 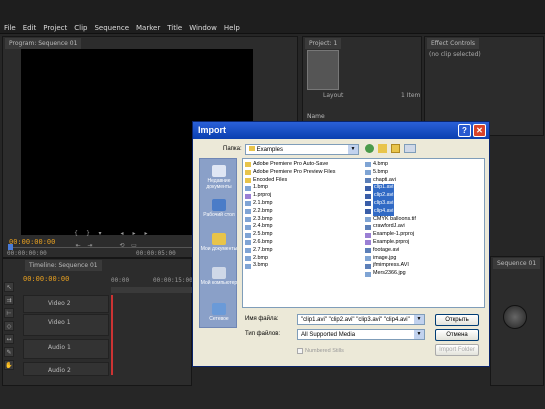 I want to click on file-item: 5.bmp, so click(x=390, y=173).